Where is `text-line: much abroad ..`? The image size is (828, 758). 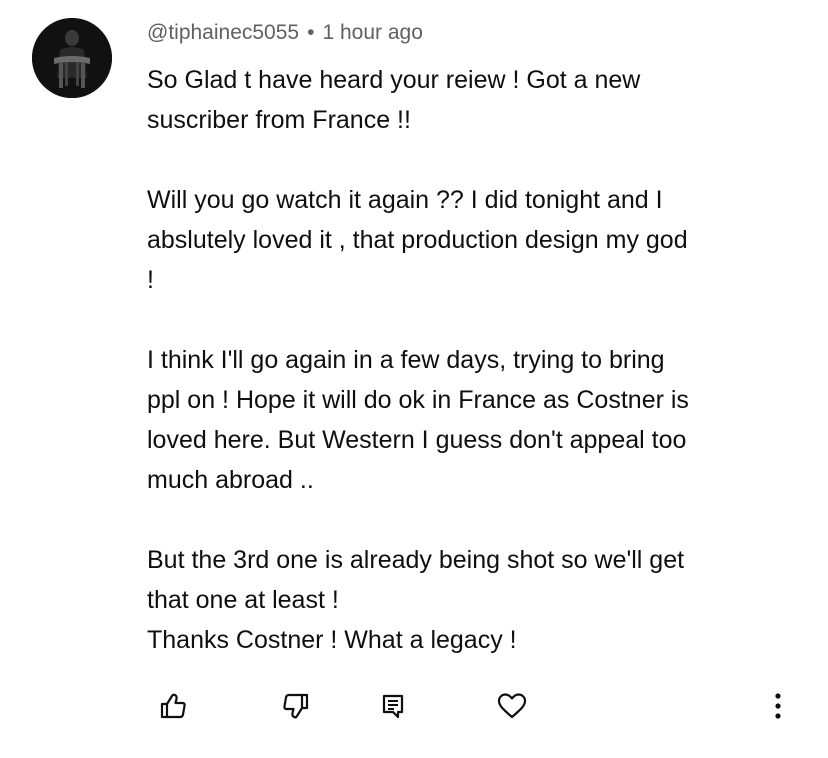 text-line: much abroad .. is located at coordinates (230, 480).